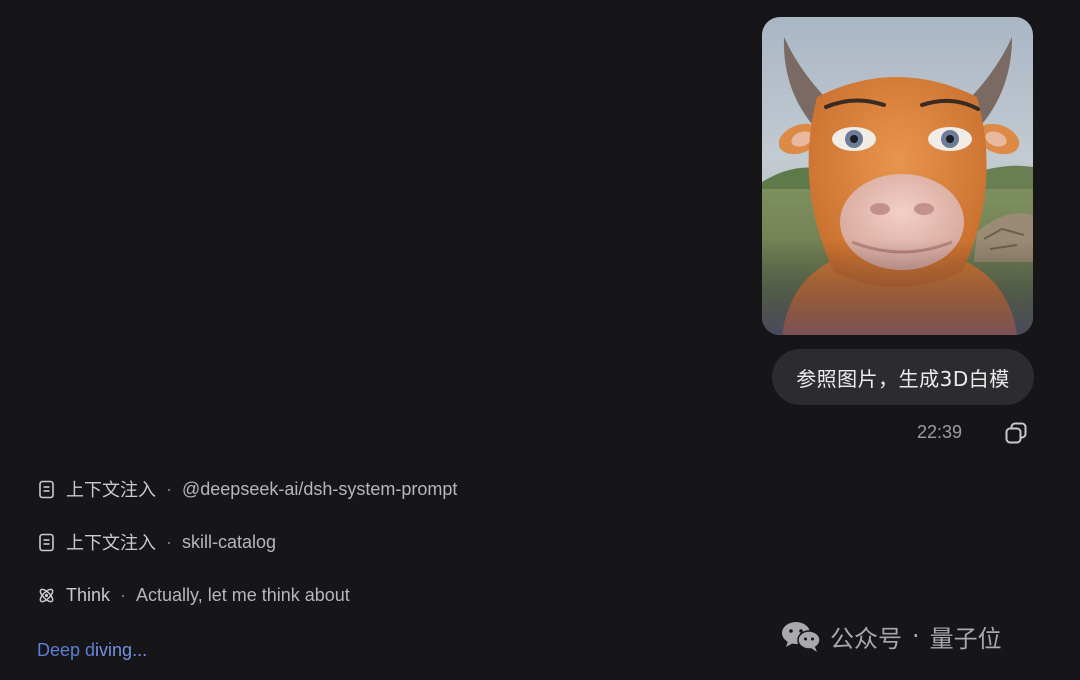  What do you see at coordinates (243, 594) in the screenshot?
I see `step-detail: Actually, let me think about` at bounding box center [243, 594].